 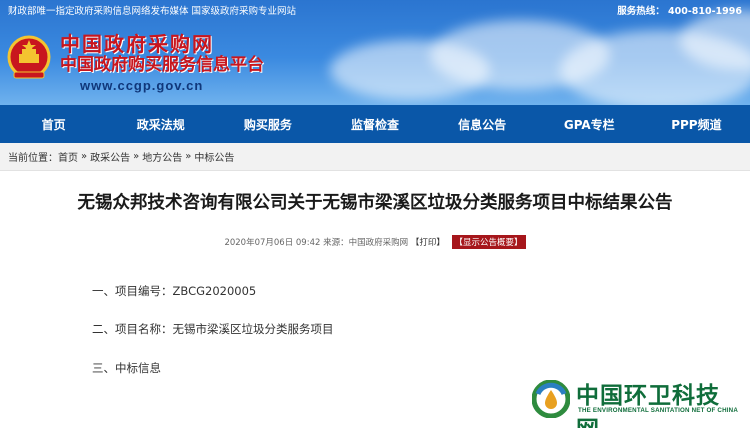 I want to click on nav-item-purchase-services: 购买服务, so click(x=267, y=124).